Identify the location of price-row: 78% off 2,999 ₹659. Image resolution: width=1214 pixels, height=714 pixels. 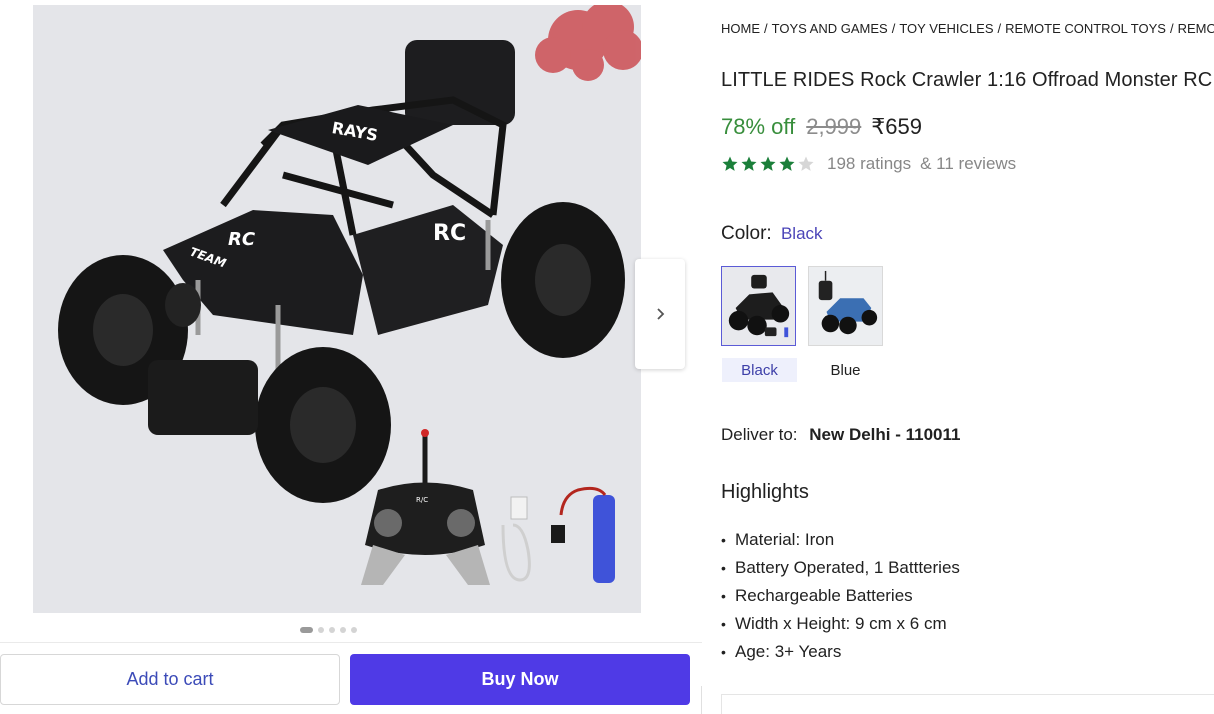
(821, 127).